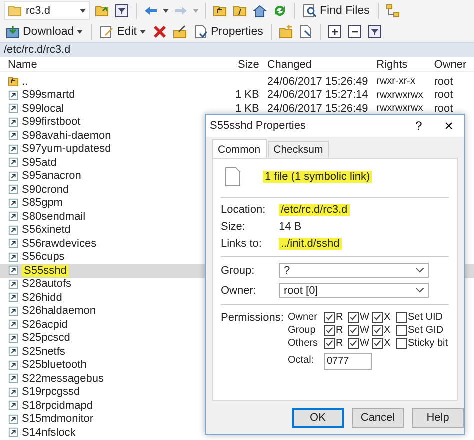 The image size is (474, 440). I want to click on dropdown-field: root [0], so click(354, 290).